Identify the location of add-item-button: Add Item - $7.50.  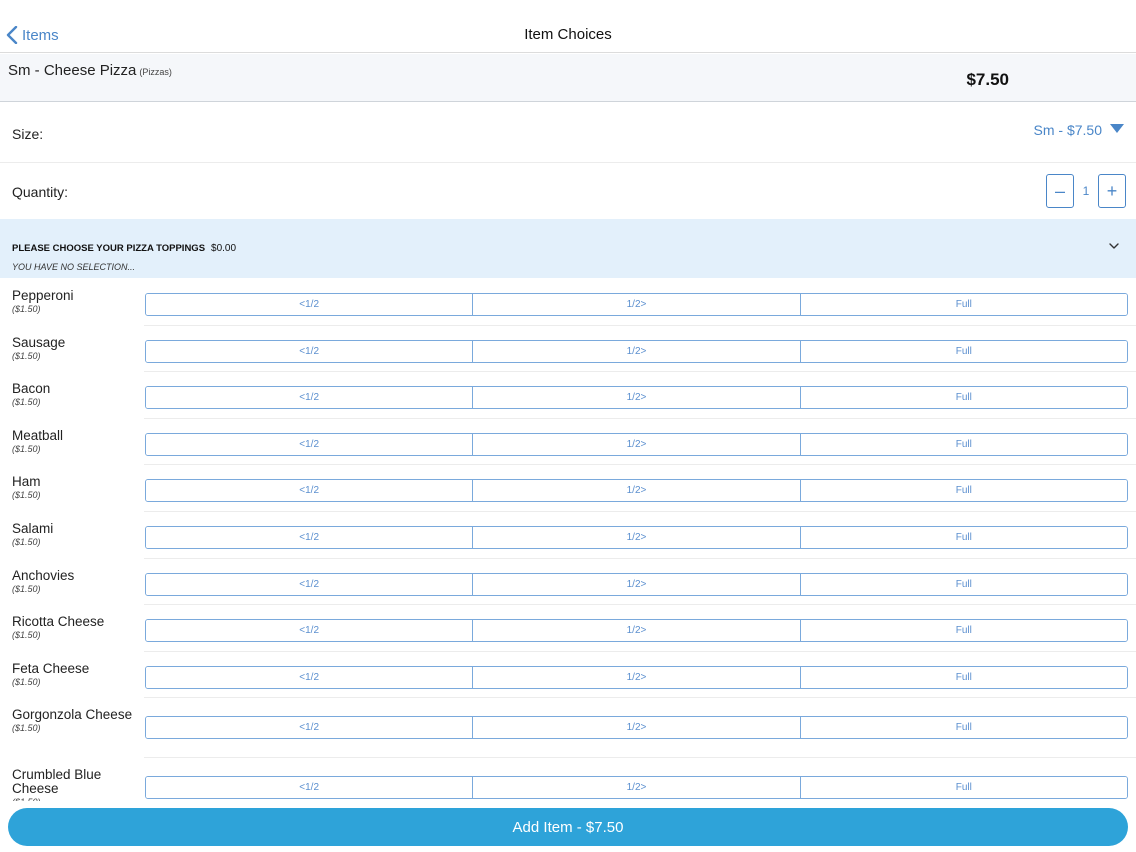
(568, 827).